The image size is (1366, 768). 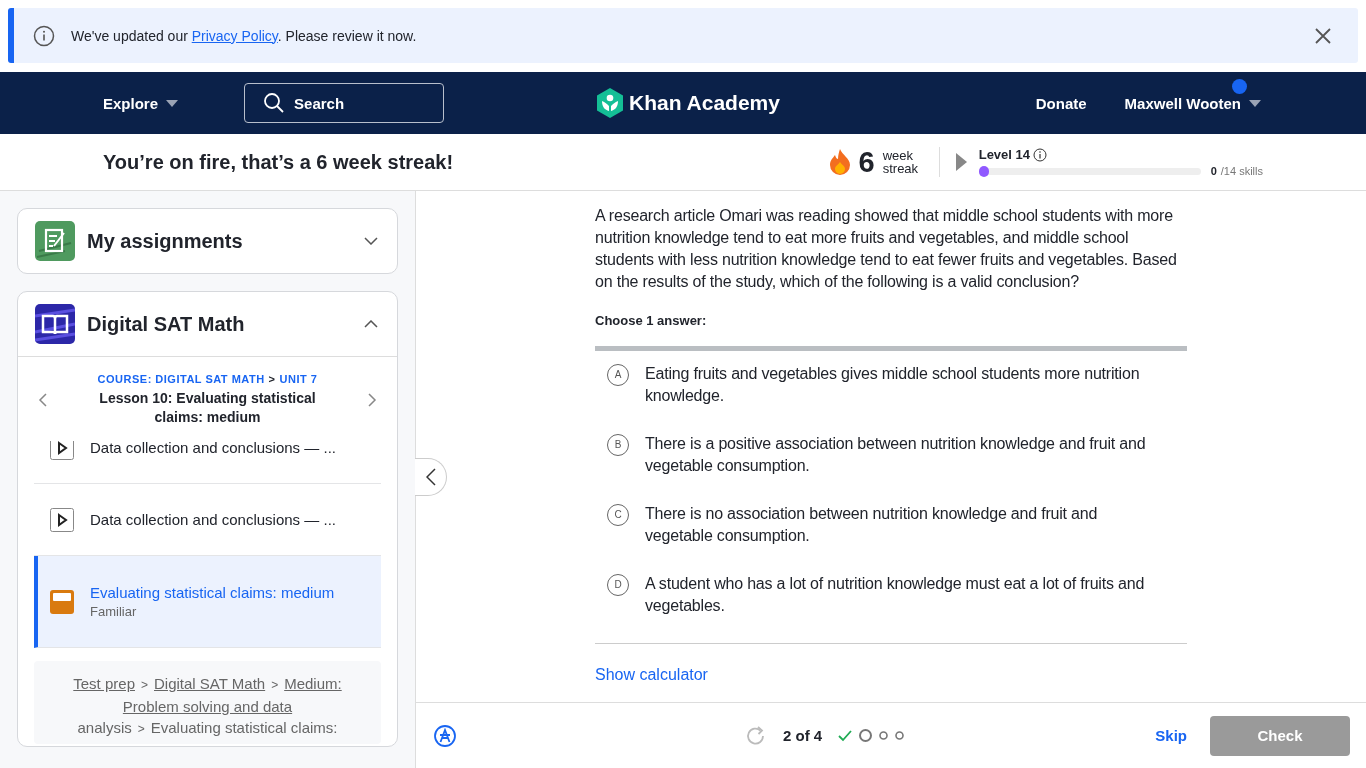 I want to click on breadcrumb-link: Test prep, so click(x=104, y=683).